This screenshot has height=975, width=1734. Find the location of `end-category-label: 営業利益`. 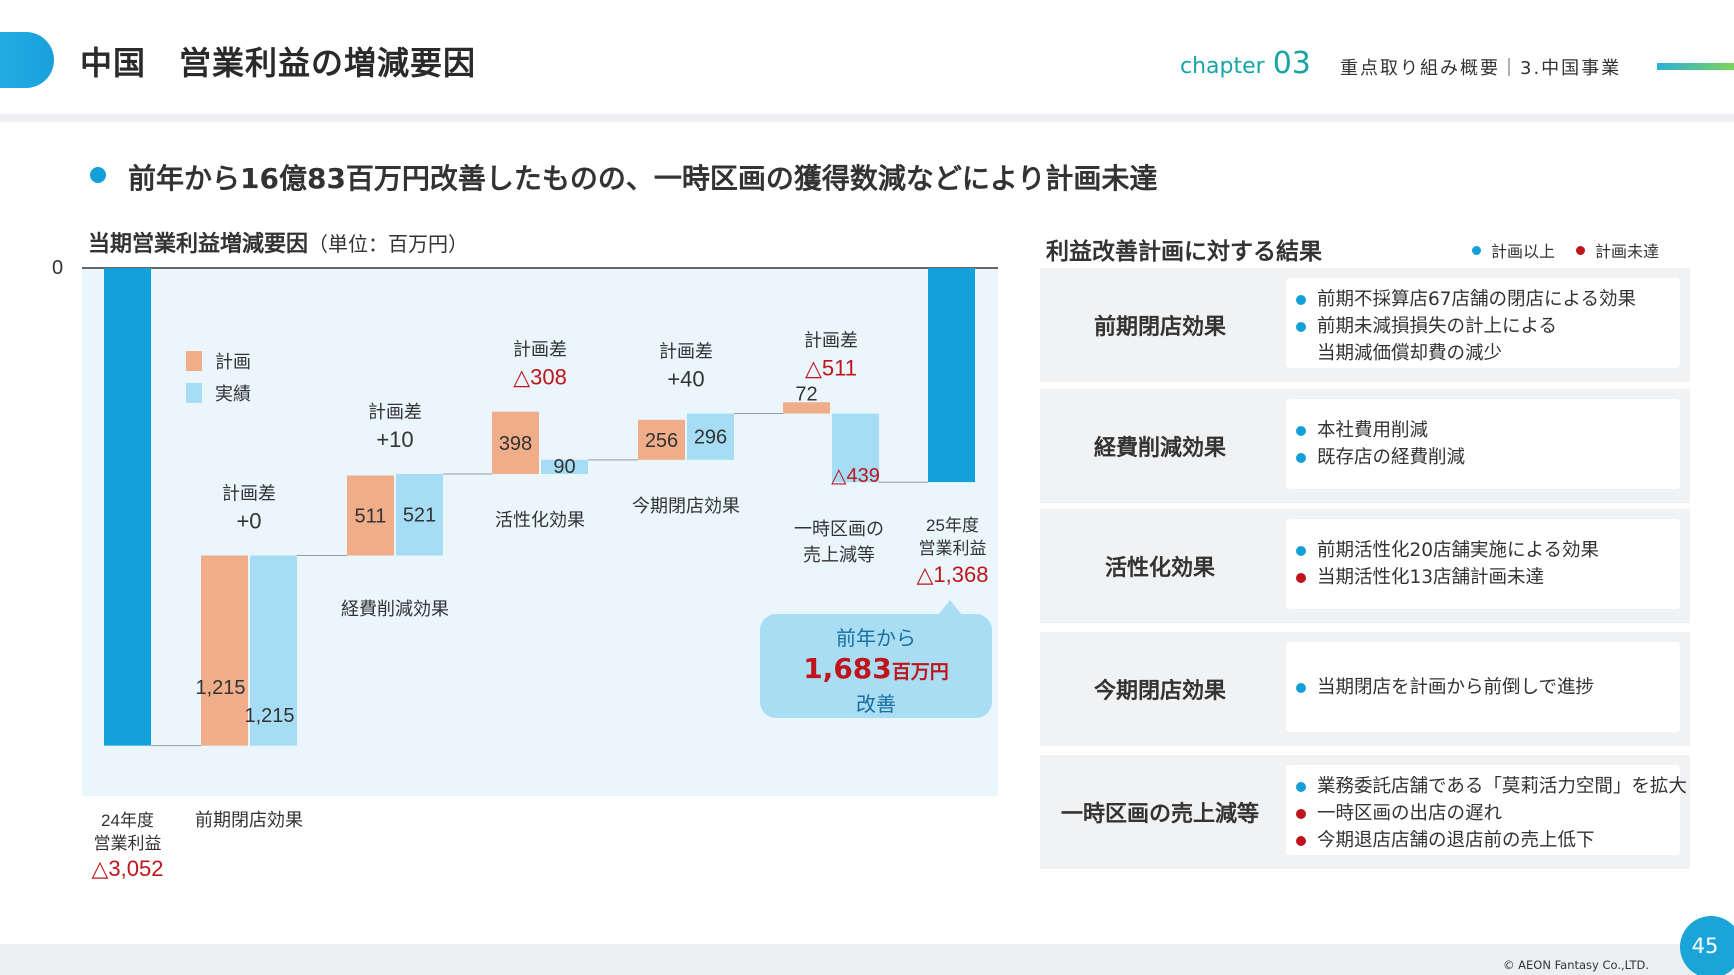

end-category-label: 営業利益 is located at coordinates (953, 548).